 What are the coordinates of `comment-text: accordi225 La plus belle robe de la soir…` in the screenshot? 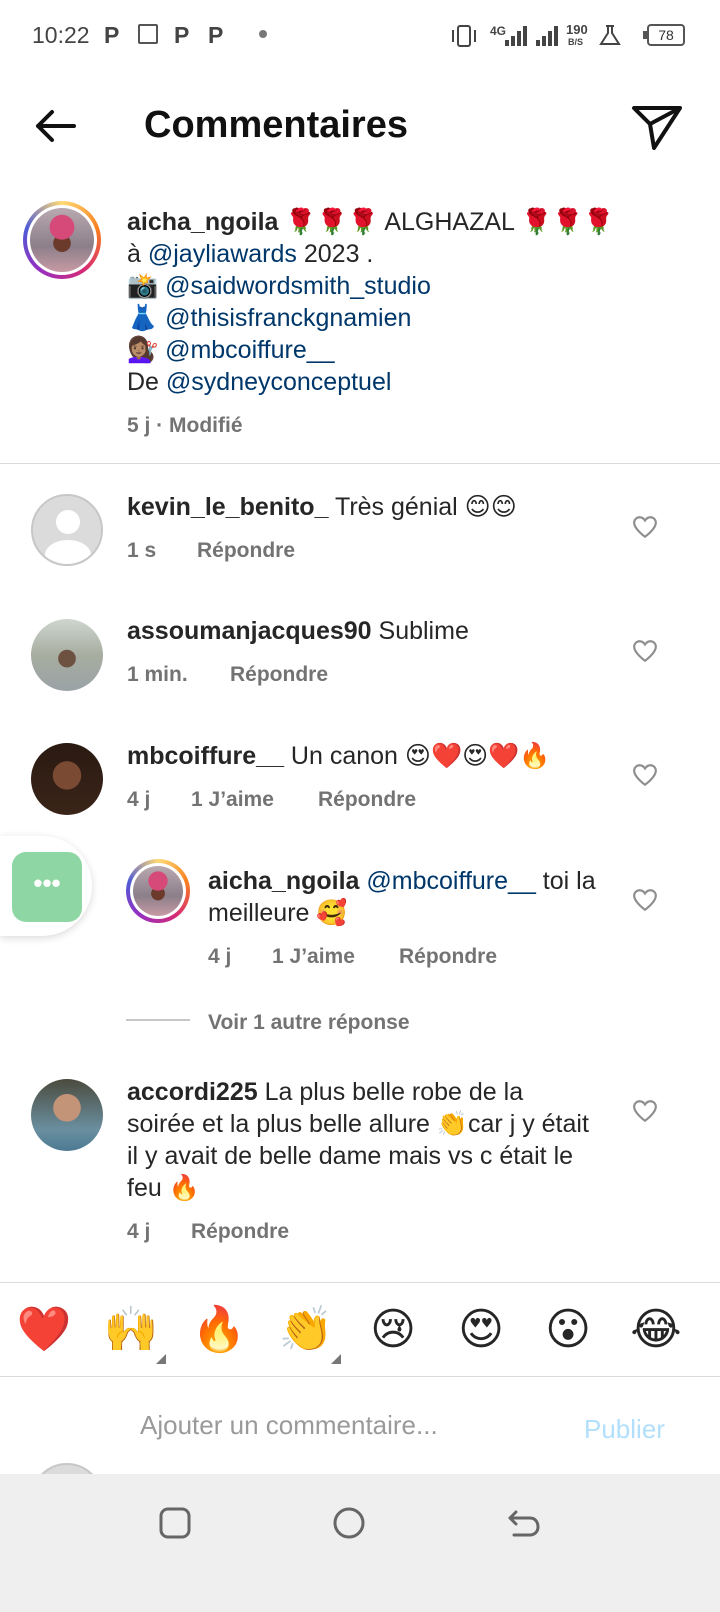 It's located at (358, 1140).